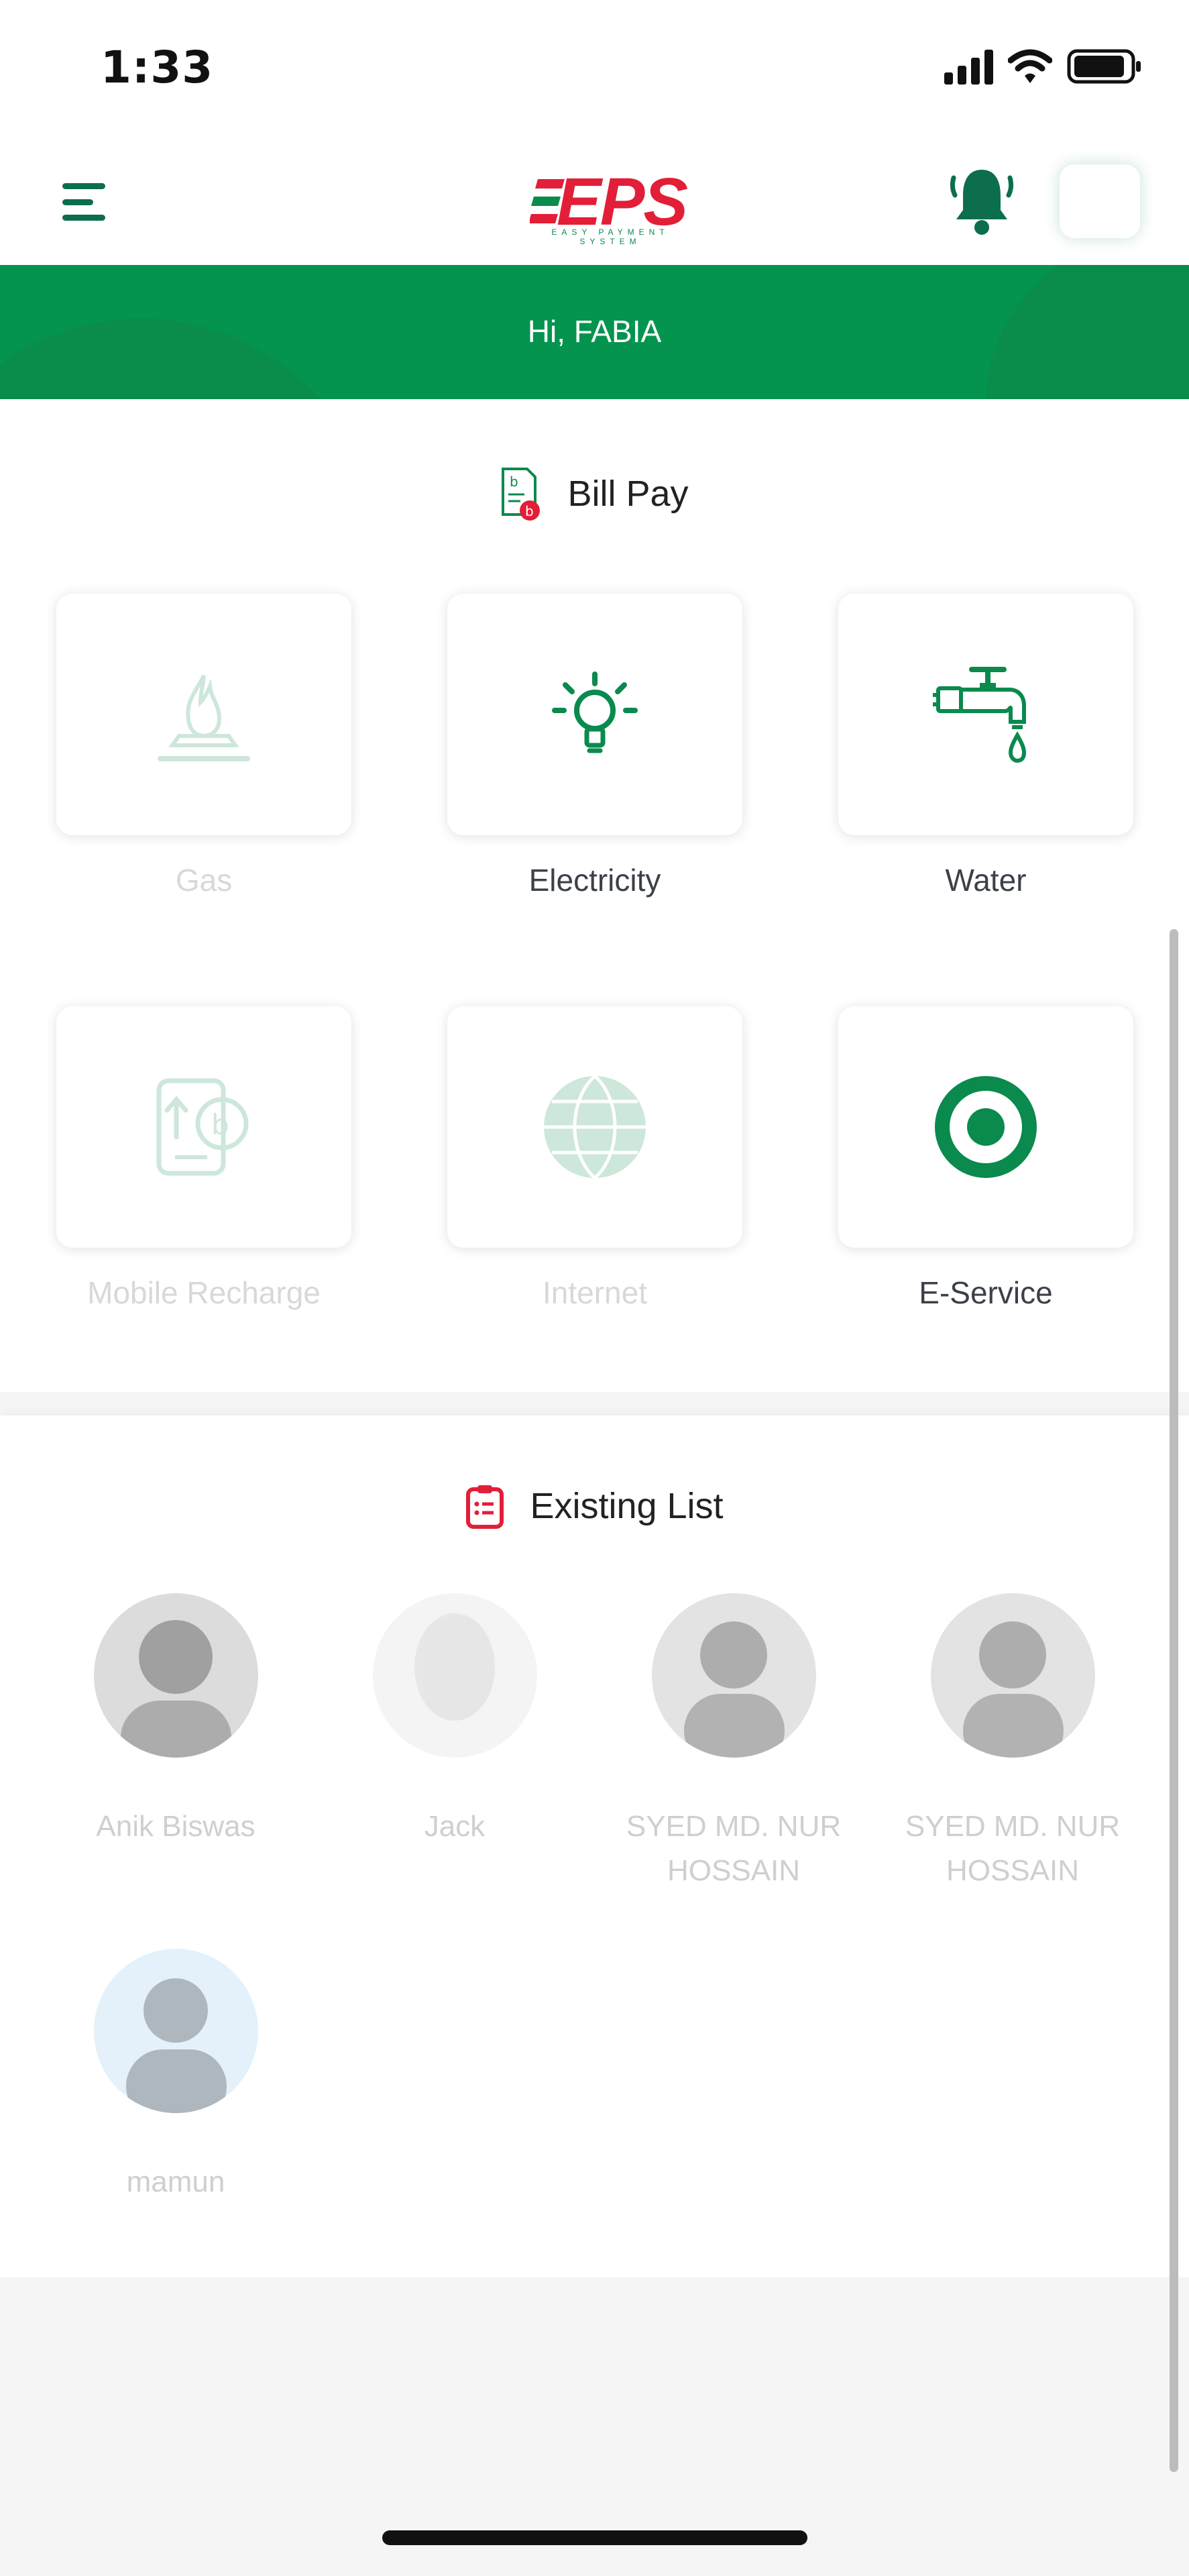 Image resolution: width=1189 pixels, height=2576 pixels. I want to click on contact-name: mamun, so click(175, 2181).